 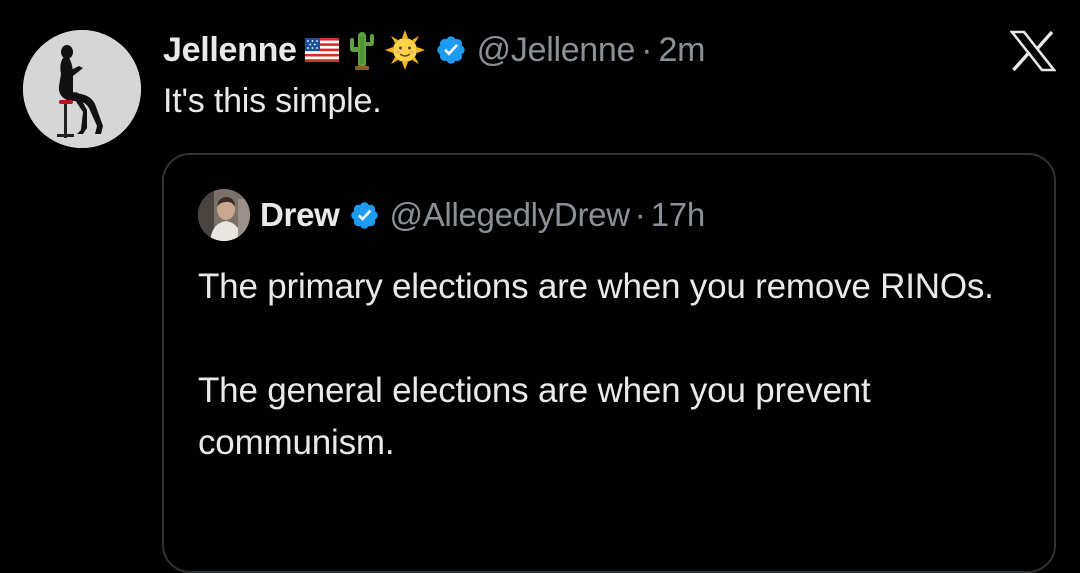 I want to click on tweet-header: Jellenne @Jellenne · 2m, so click(x=434, y=50).